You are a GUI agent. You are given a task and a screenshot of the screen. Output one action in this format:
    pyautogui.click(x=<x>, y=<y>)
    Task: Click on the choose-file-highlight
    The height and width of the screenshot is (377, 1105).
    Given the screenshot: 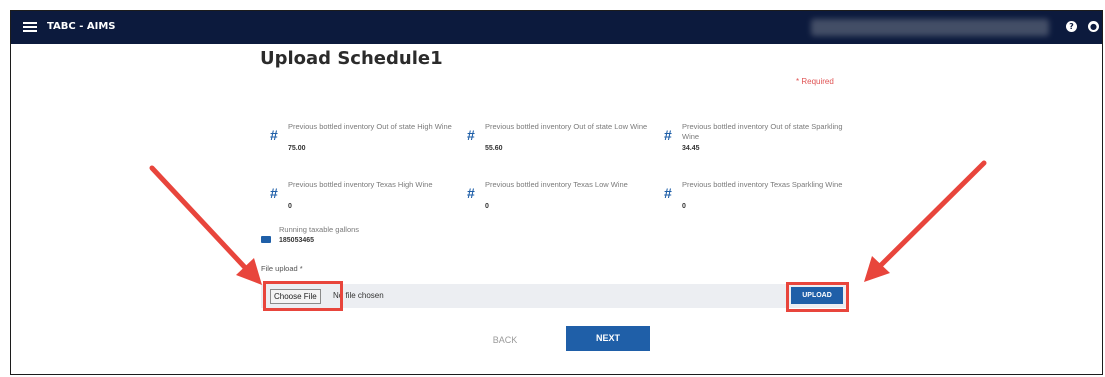 What is the action you would take?
    pyautogui.click(x=303, y=296)
    